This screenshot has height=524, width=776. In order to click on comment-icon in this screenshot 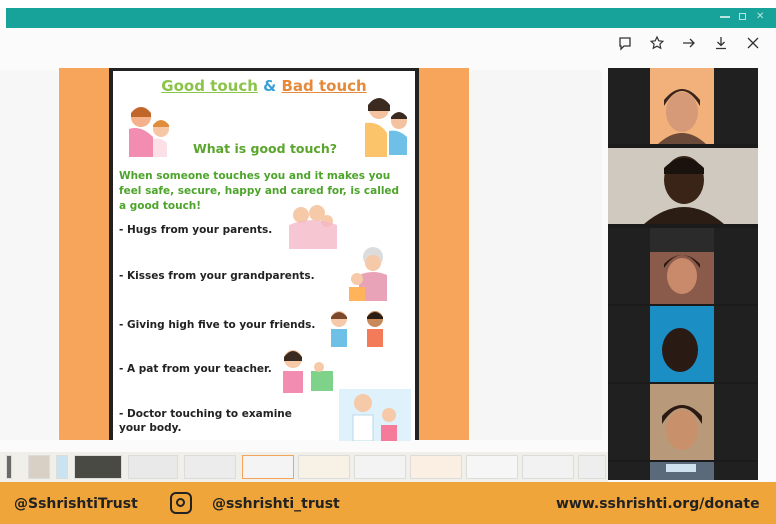, I will do `click(625, 43)`.